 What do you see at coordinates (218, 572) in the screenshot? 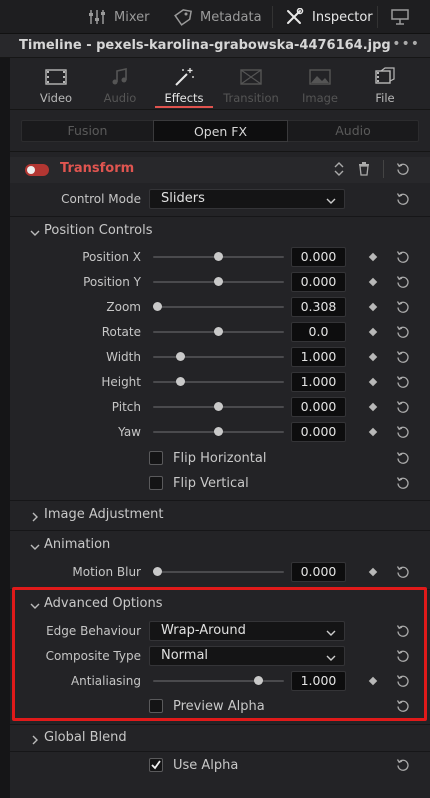
I see `motion-blur-slider-track` at bounding box center [218, 572].